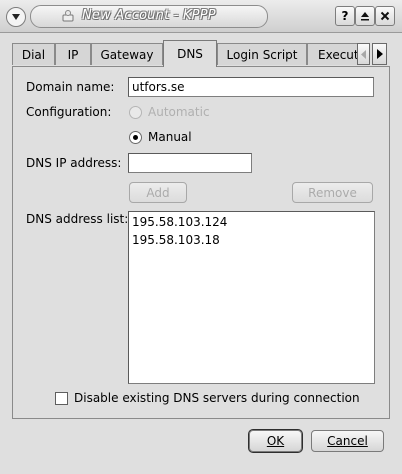 The image size is (402, 474). I want to click on arrow-right-icon, so click(379, 54).